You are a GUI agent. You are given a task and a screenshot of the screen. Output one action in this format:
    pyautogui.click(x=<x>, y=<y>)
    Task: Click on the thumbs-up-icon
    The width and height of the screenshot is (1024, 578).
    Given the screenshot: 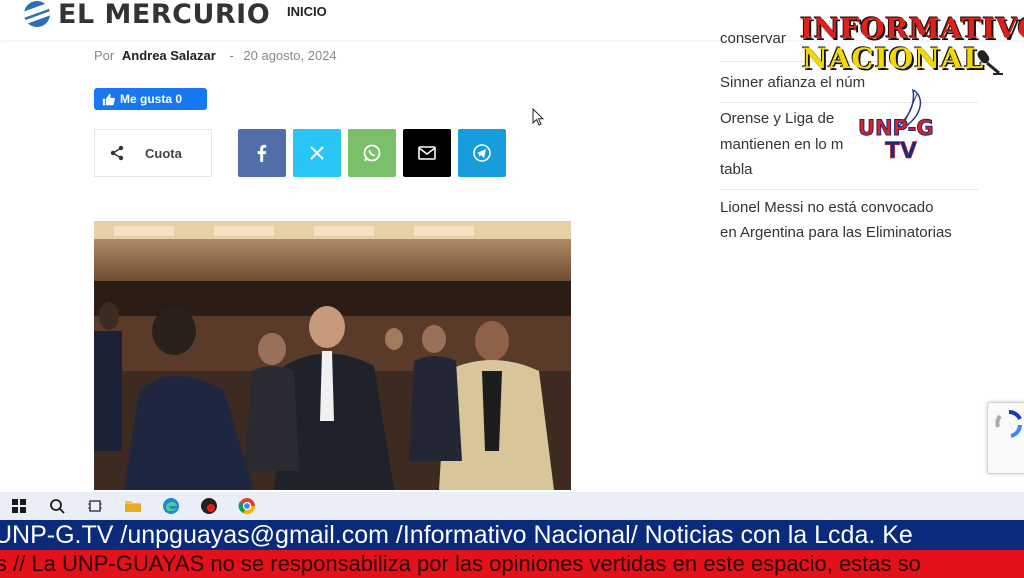 What is the action you would take?
    pyautogui.click(x=108, y=99)
    